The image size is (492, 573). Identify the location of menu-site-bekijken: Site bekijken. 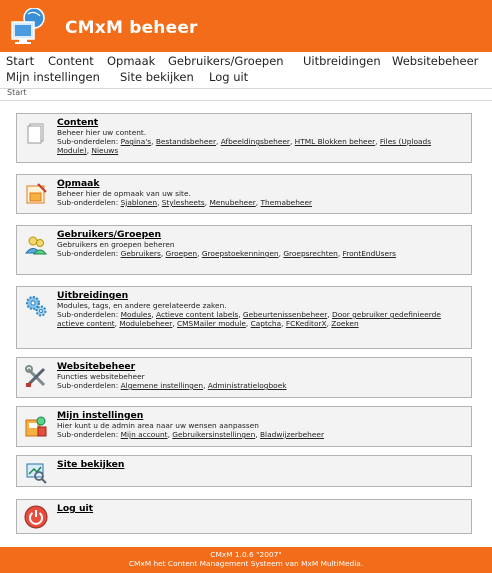
(157, 77).